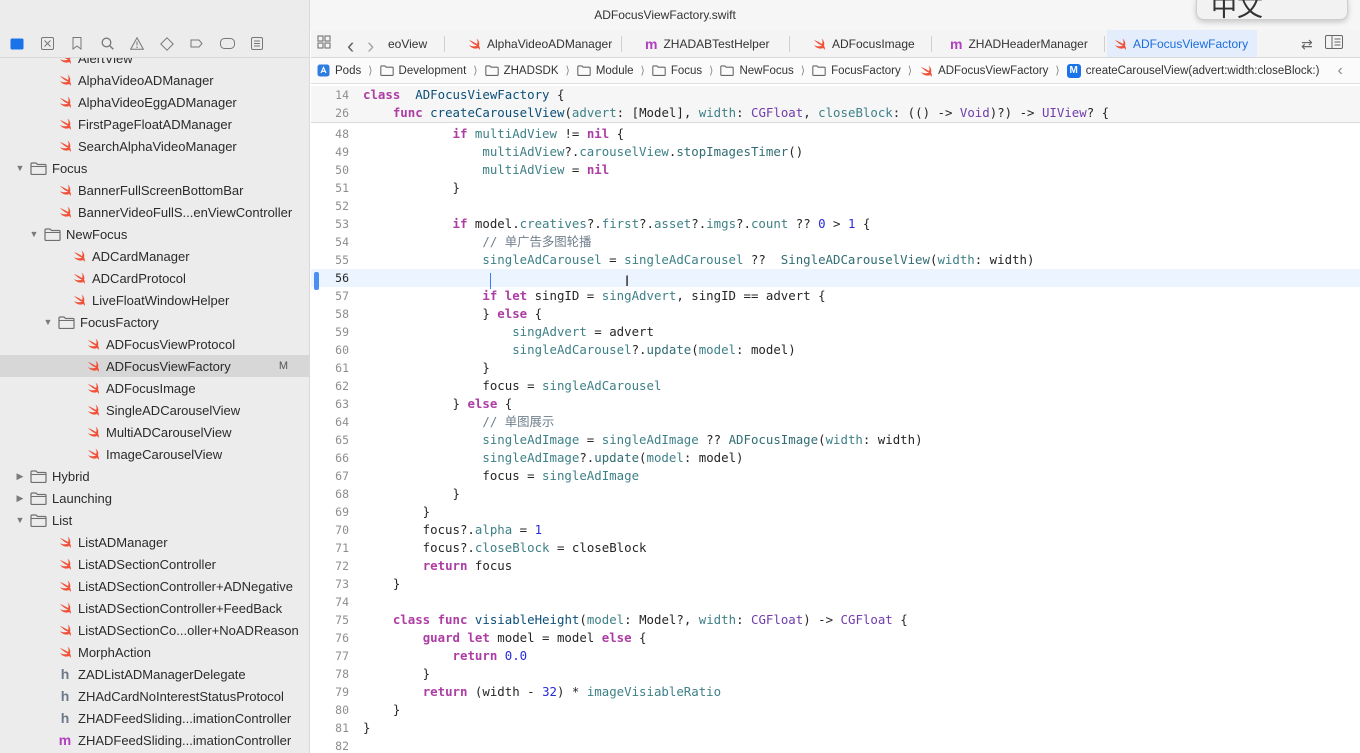 The image size is (1360, 753). What do you see at coordinates (835, 476) in the screenshot?
I see `code-line: 67 focus = singleAdImage` at bounding box center [835, 476].